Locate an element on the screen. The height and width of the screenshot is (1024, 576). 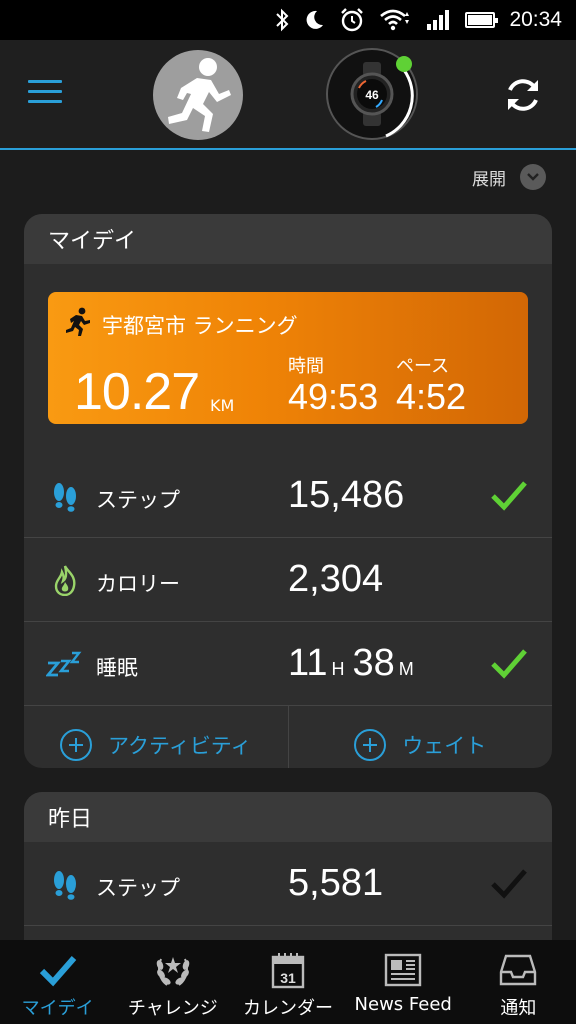
nav-news-feed: News Feed is located at coordinates (403, 982).